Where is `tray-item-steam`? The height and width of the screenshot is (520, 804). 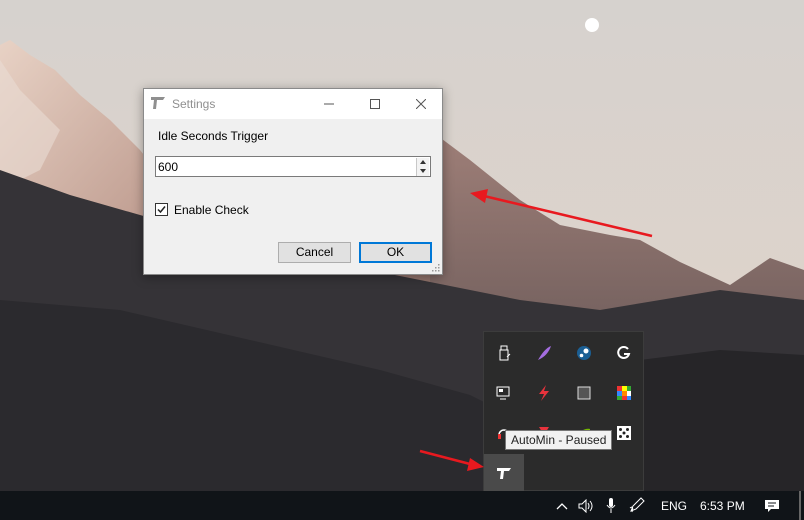
tray-item-steam is located at coordinates (584, 353).